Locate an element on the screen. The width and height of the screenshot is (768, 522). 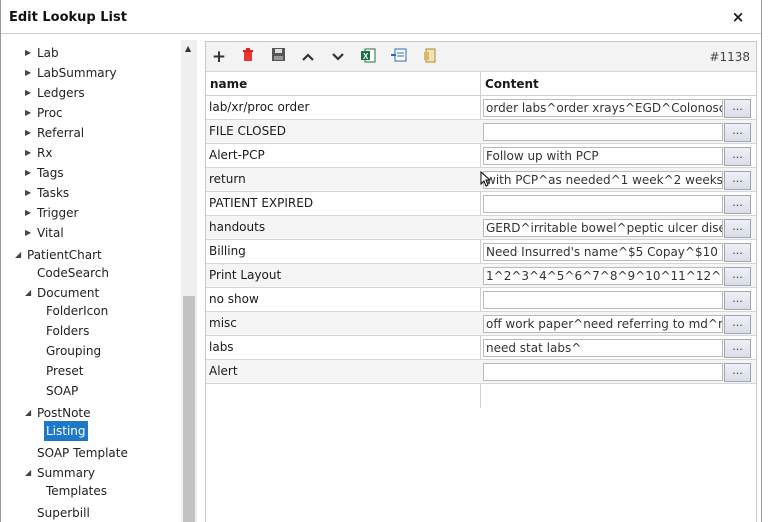
tree-item-proc: ▶ Proc is located at coordinates (45, 113).